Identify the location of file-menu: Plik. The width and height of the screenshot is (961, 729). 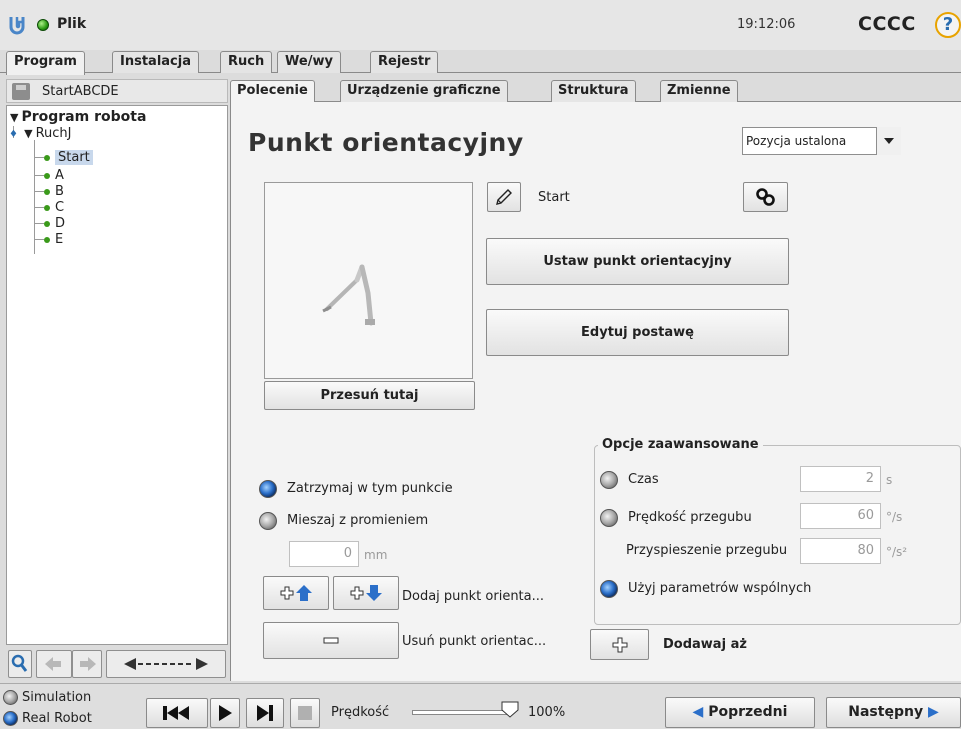
(71, 24).